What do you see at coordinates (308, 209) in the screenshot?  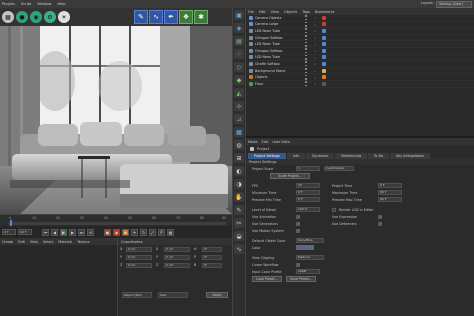 I see `lod-field: 100 %` at bounding box center [308, 209].